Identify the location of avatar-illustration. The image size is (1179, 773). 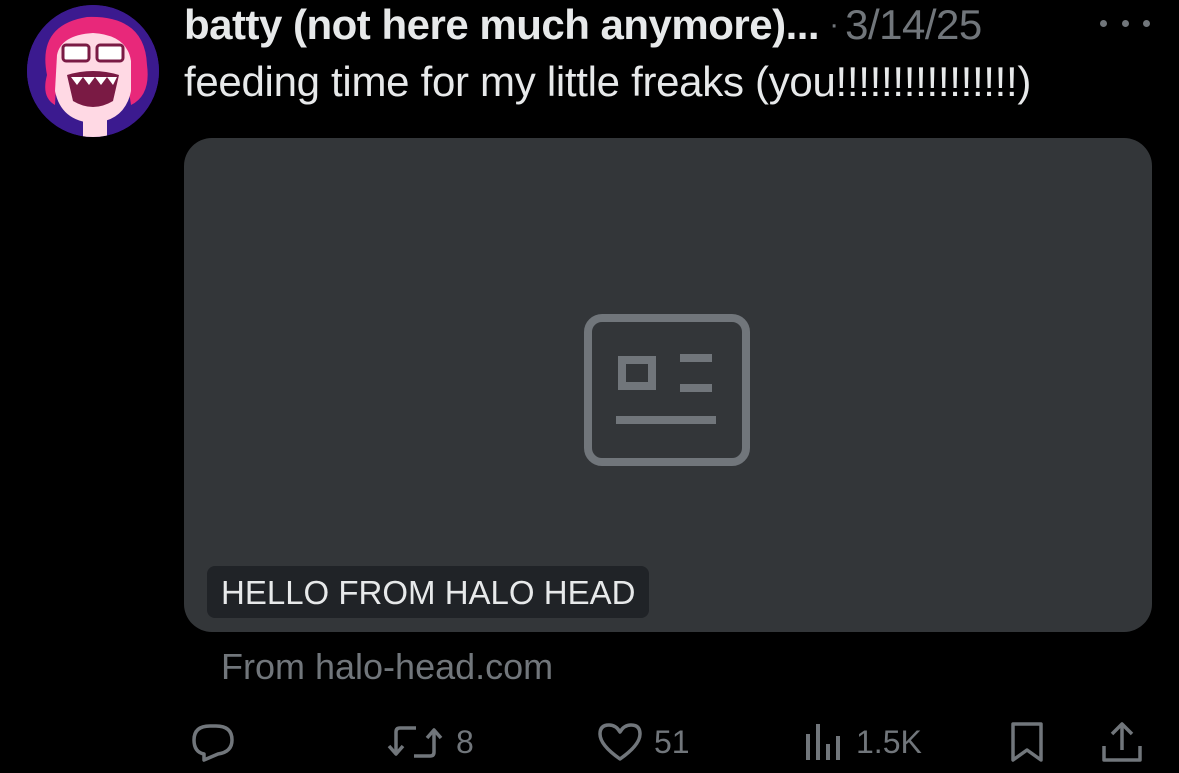
(93, 71).